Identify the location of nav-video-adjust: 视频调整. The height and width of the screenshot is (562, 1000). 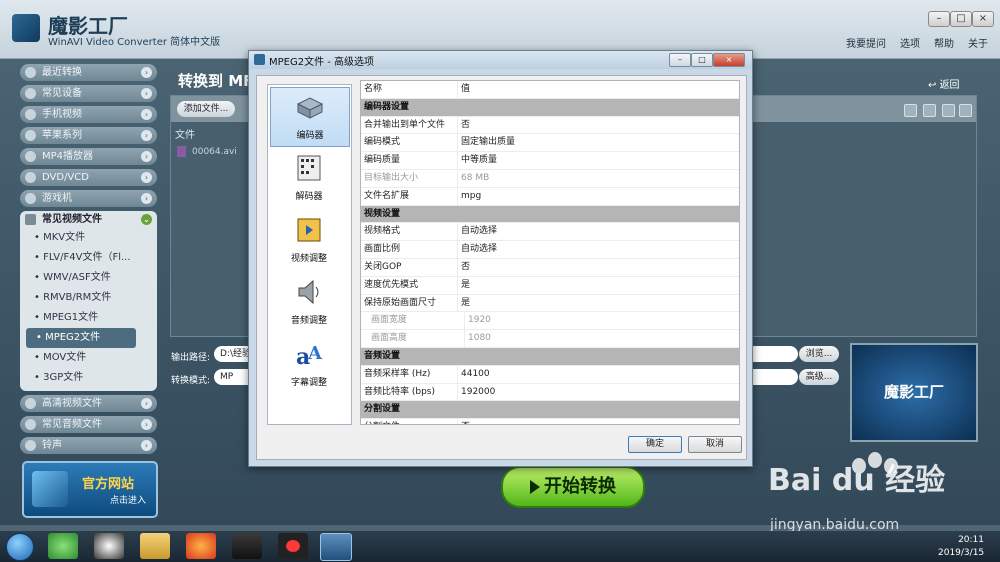
(309, 240).